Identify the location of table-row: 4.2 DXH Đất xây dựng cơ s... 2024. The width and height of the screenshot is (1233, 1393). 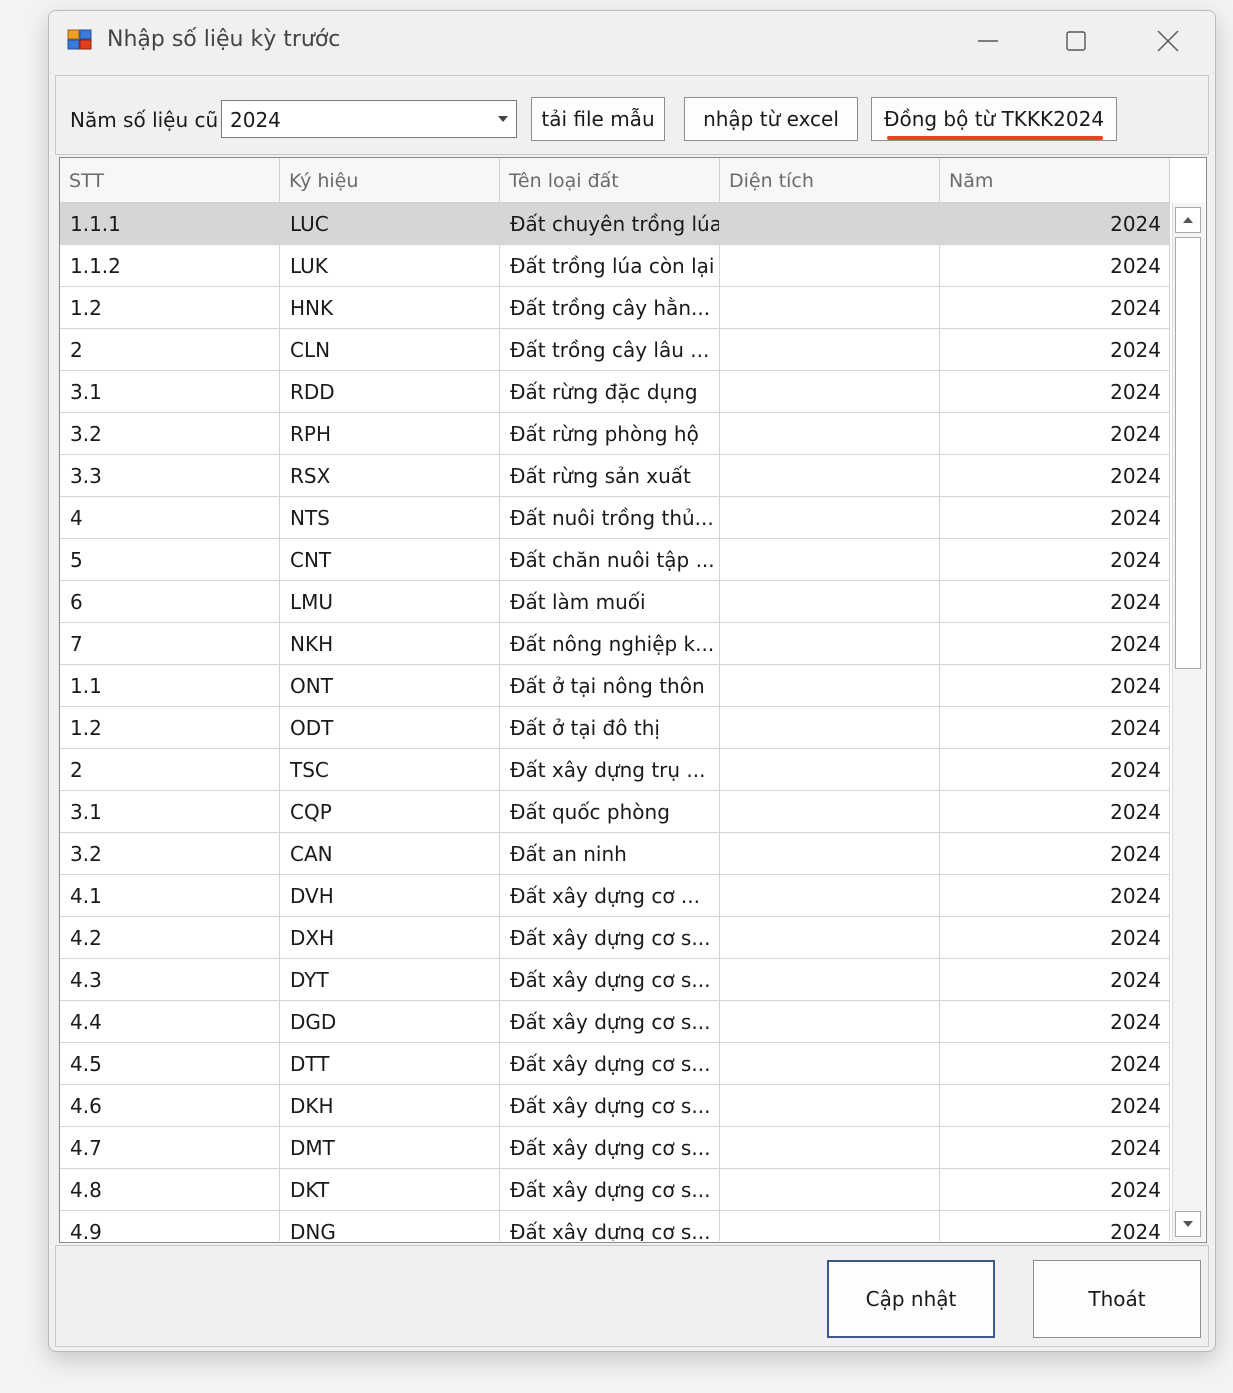
(615, 938).